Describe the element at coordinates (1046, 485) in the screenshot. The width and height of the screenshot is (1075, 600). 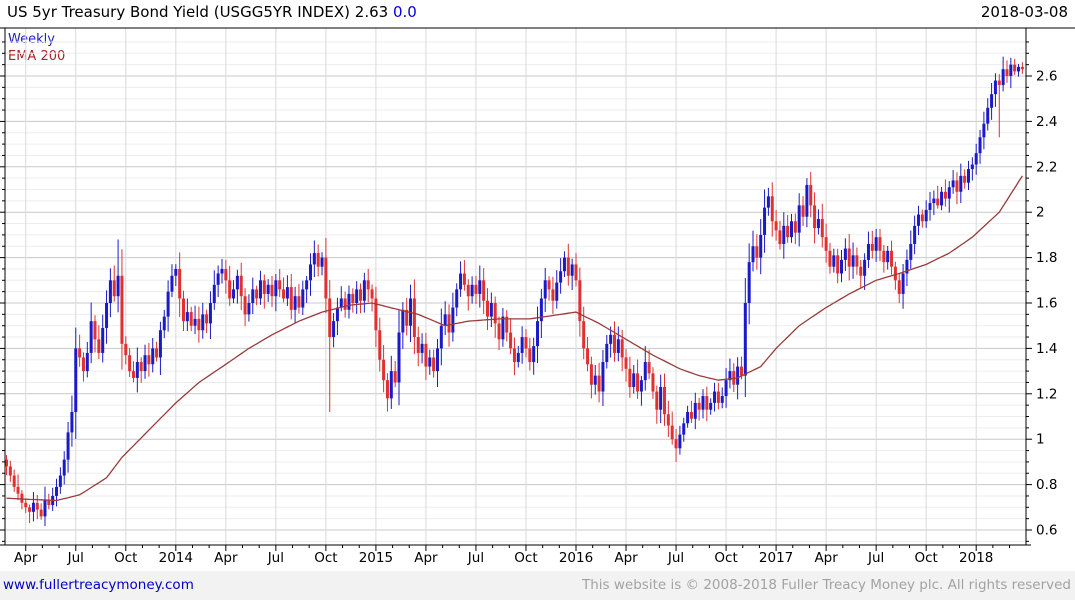
I see `y-tick-label: 0.8` at that location.